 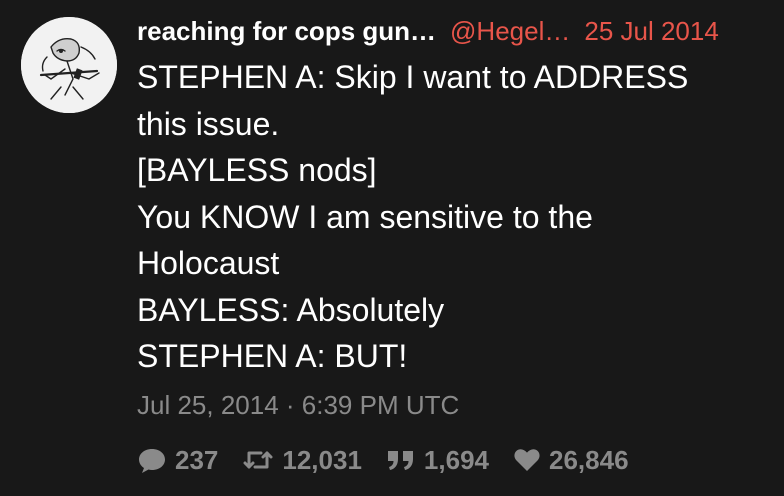 I want to click on avatar-sketch-icon, so click(x=69, y=65).